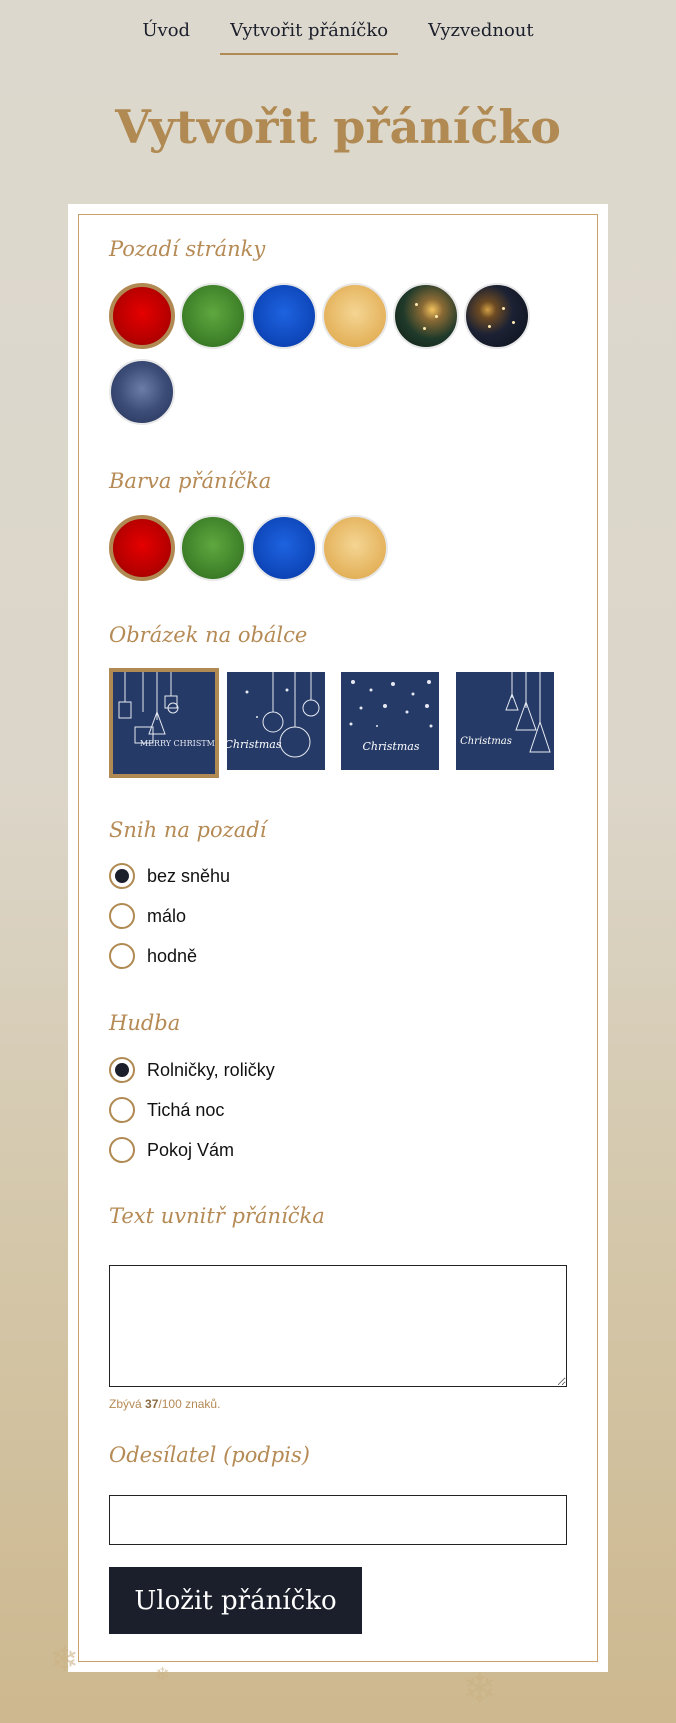 The height and width of the screenshot is (1723, 676). I want to click on background-swatch-green, so click(213, 316).